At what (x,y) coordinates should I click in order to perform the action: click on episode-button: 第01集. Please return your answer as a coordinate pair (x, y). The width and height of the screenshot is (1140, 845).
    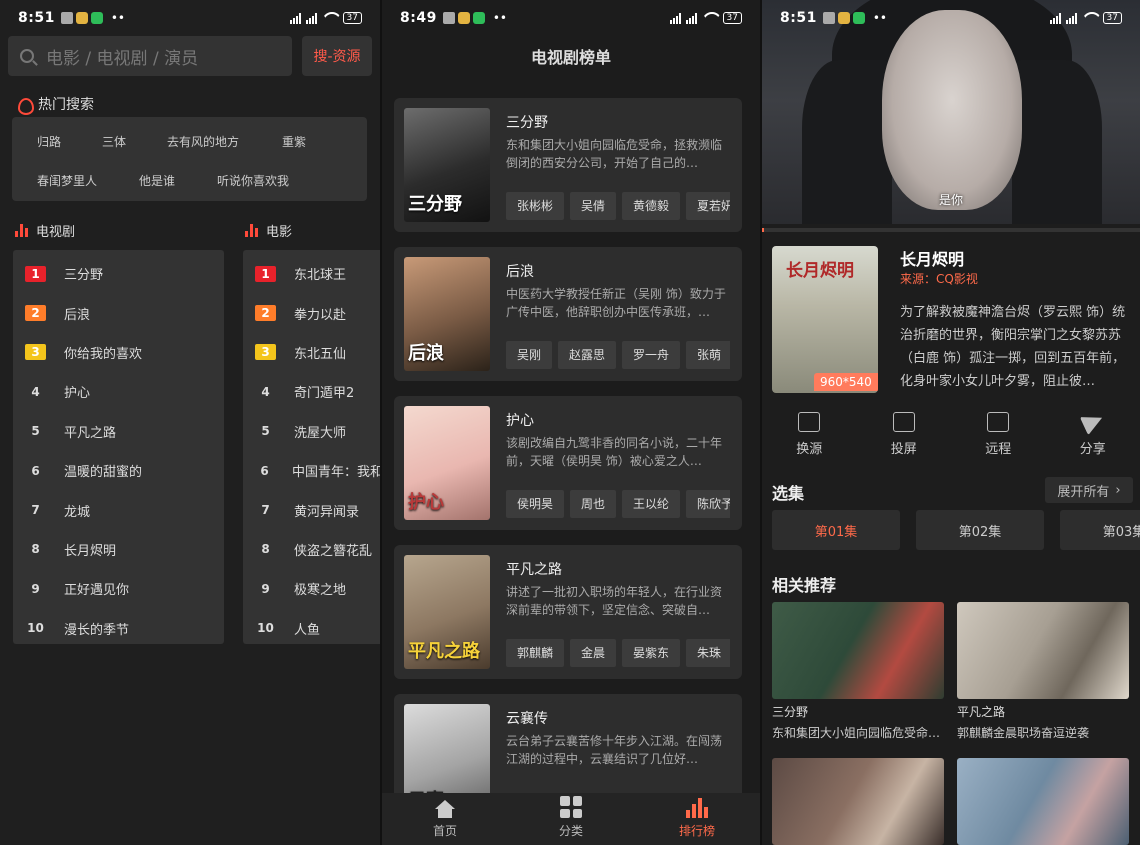
    Looking at the image, I should click on (836, 530).